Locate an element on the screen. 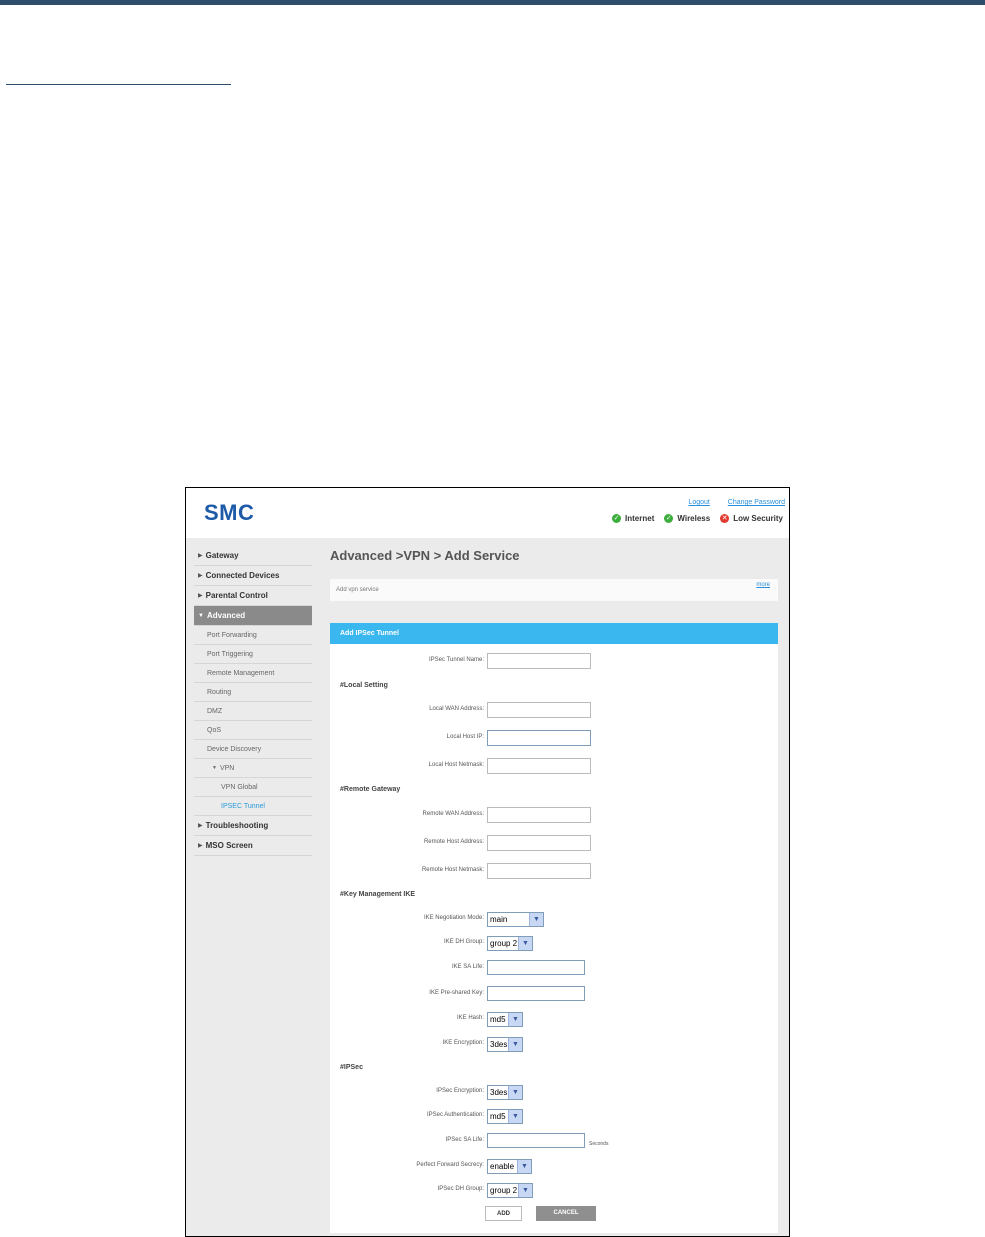 This screenshot has width=985, height=1237. tunnel-name-input is located at coordinates (539, 661).